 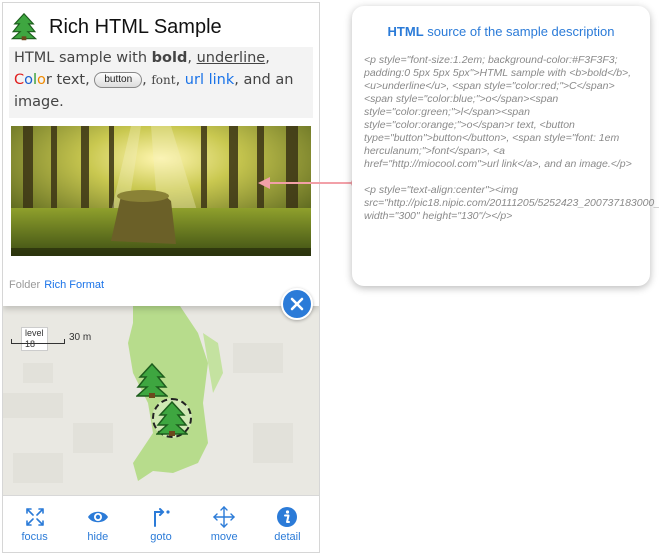 What do you see at coordinates (519, 31) in the screenshot?
I see `callout-title-rest: source of the sample description` at bounding box center [519, 31].